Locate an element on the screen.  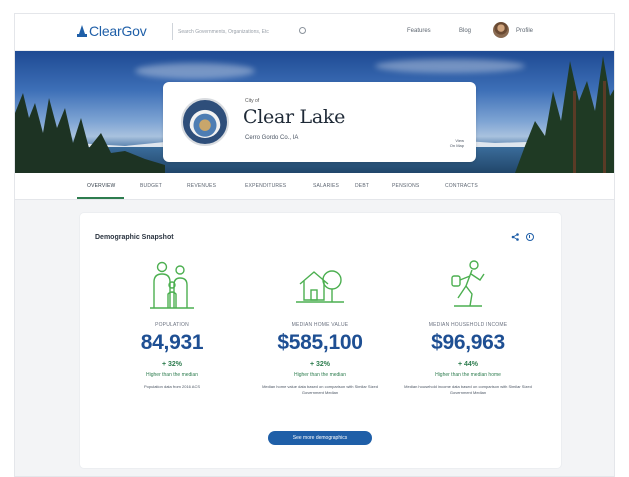
stat-value: $585,100 is located at coordinates (320, 342).